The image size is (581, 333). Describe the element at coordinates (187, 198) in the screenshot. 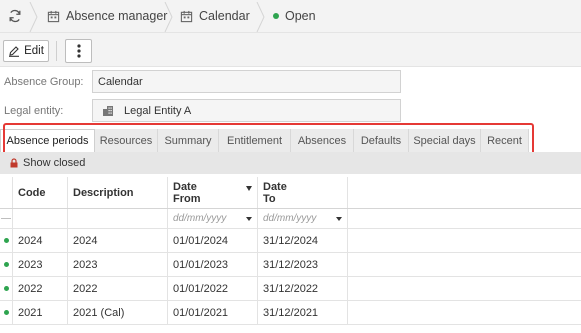

I see `header-text-line: From` at that location.